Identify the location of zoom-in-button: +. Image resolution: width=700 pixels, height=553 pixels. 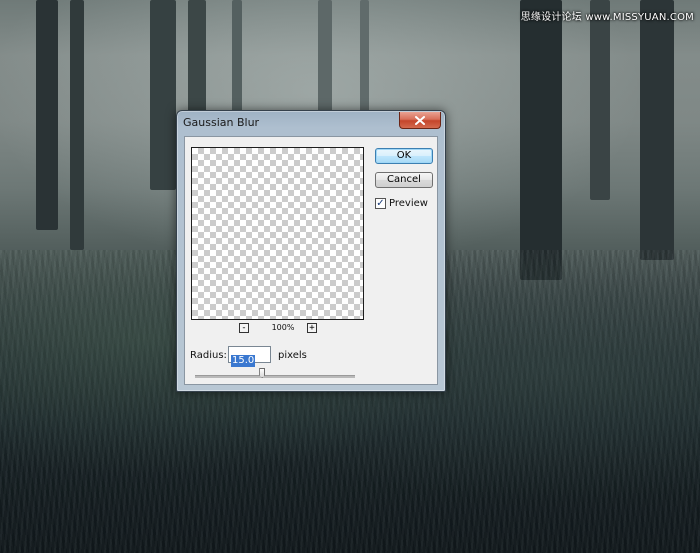
(312, 328).